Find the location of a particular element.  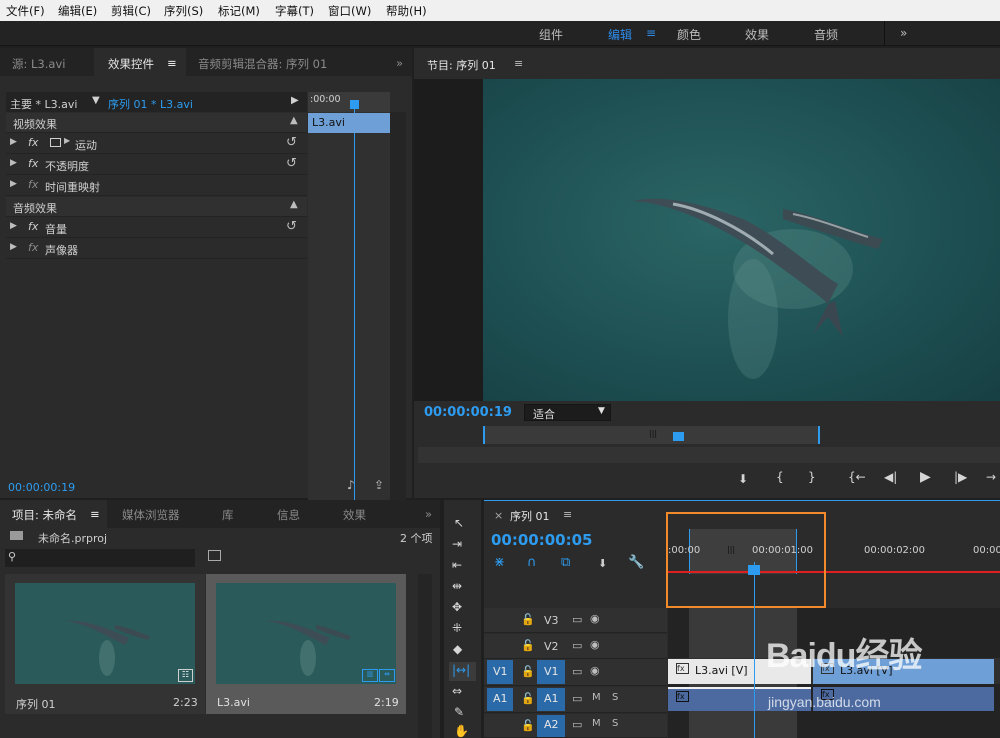

effect-row-time-remap: ▶ fx 时间重映射 is located at coordinates (156, 186).